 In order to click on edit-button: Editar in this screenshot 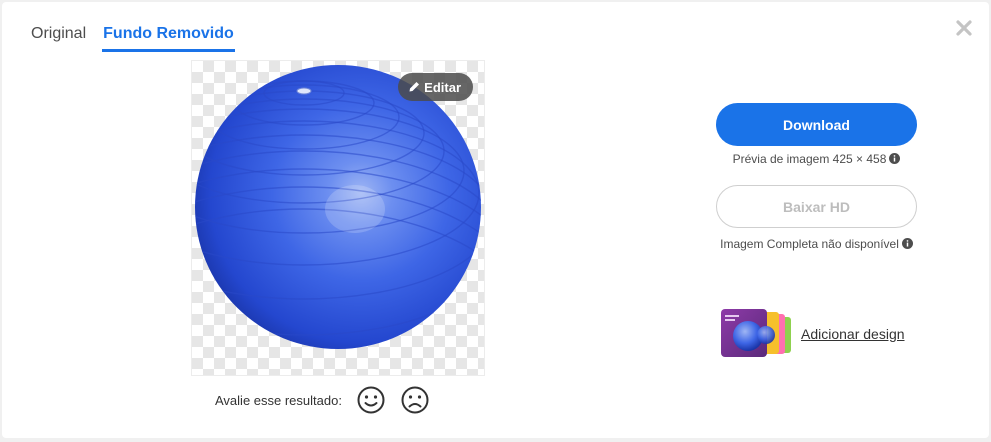, I will do `click(435, 87)`.